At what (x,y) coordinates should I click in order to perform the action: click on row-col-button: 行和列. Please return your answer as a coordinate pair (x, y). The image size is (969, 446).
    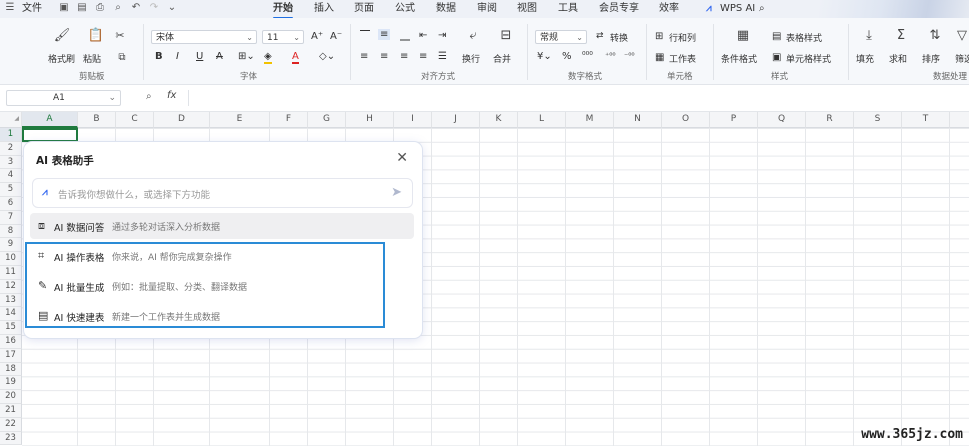
    Looking at the image, I should click on (682, 37).